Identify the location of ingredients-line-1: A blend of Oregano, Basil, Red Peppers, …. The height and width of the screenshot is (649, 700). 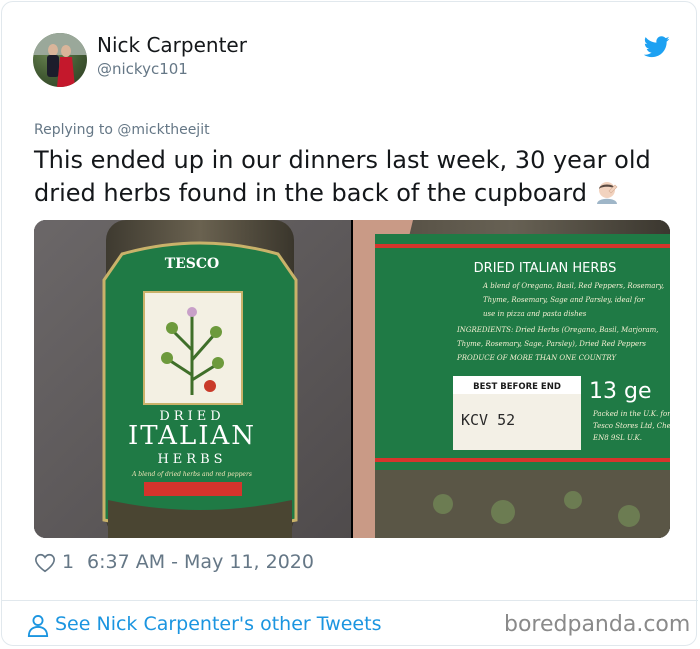
(573, 286).